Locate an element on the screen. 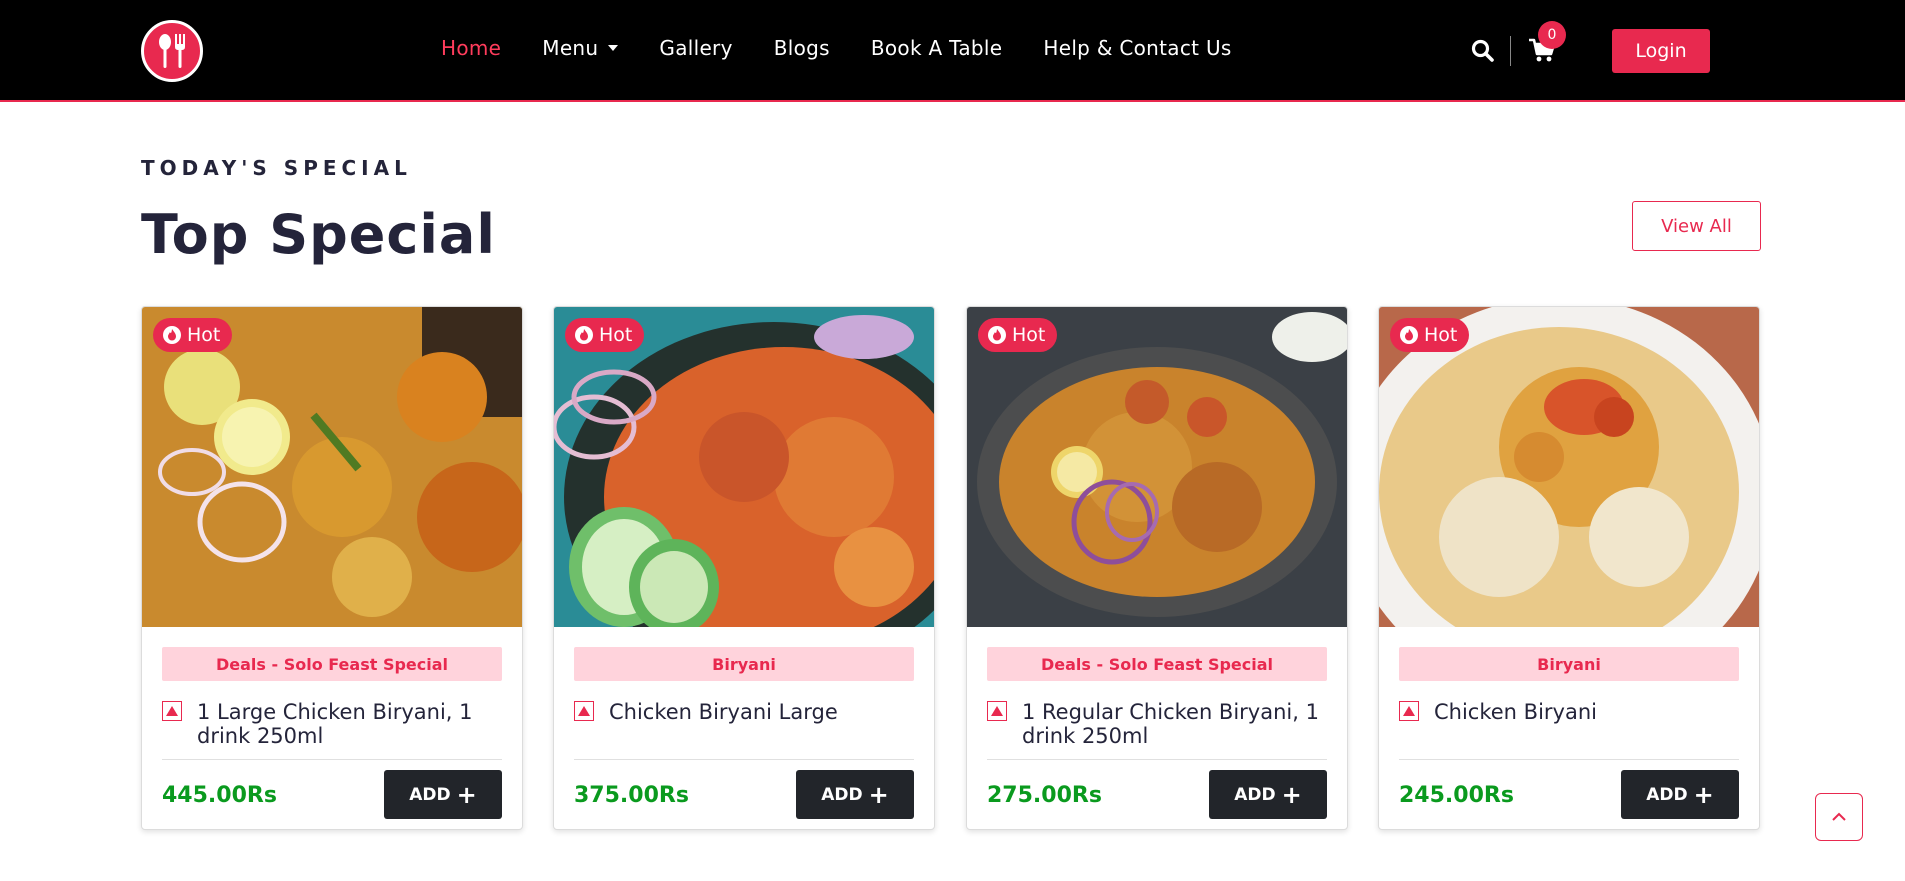 The width and height of the screenshot is (1905, 881). nav-link-help-contact: Help & Contact Us is located at coordinates (1137, 48).